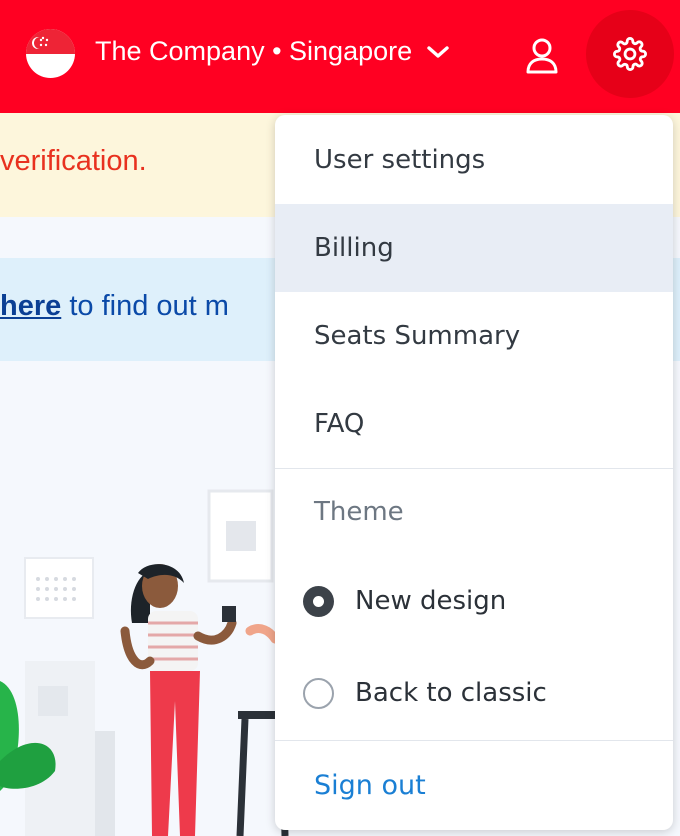 The image size is (680, 836). Describe the element at coordinates (474, 248) in the screenshot. I see `menu-item-billing: Billing` at that location.